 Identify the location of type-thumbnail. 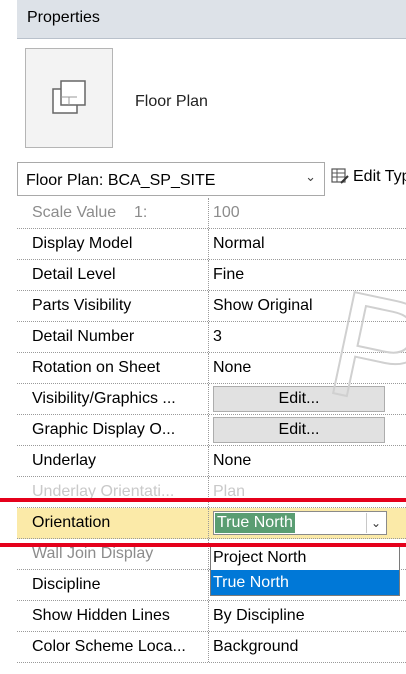
(69, 98).